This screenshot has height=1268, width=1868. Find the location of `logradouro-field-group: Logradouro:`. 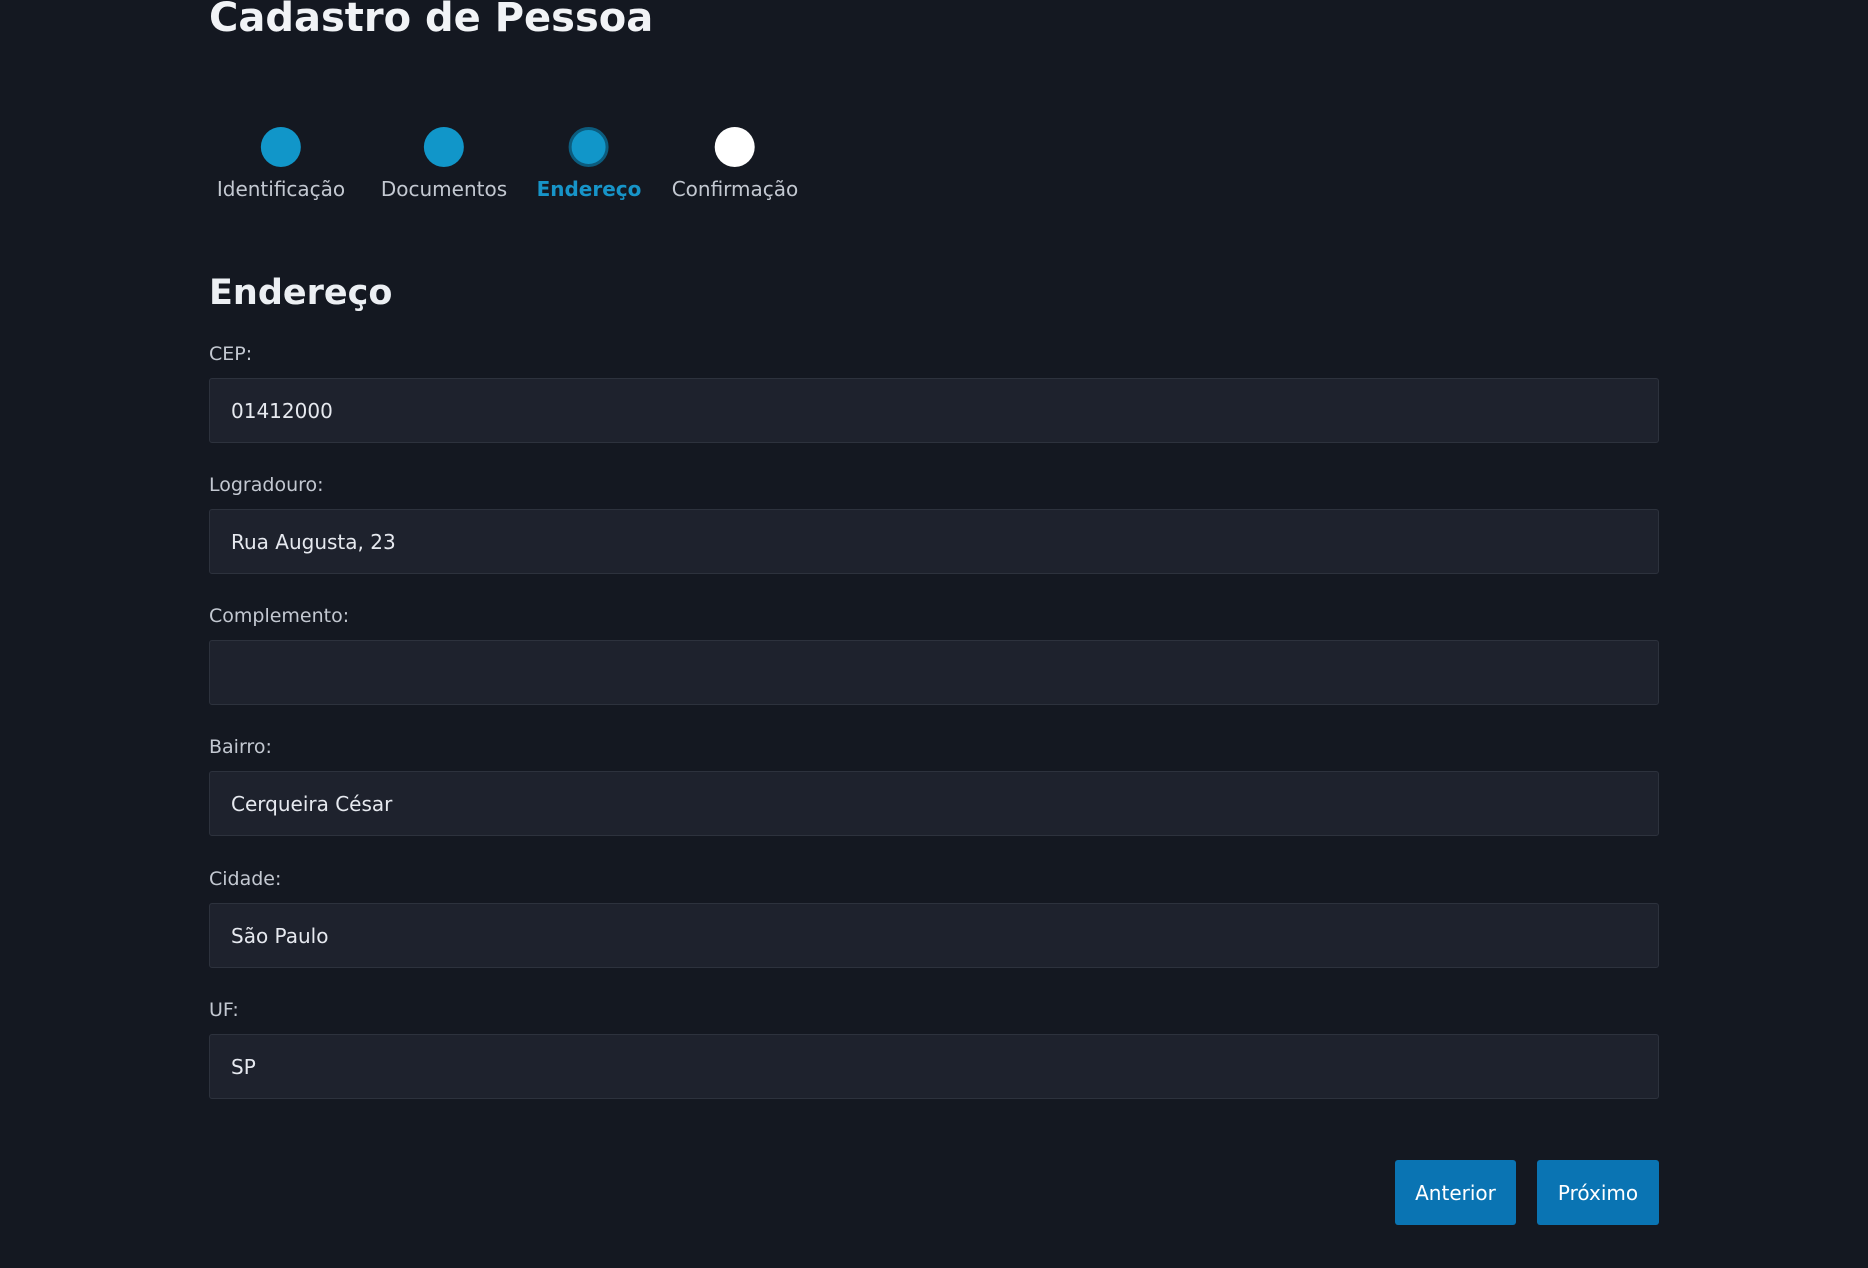

logradouro-field-group: Logradouro: is located at coordinates (934, 522).